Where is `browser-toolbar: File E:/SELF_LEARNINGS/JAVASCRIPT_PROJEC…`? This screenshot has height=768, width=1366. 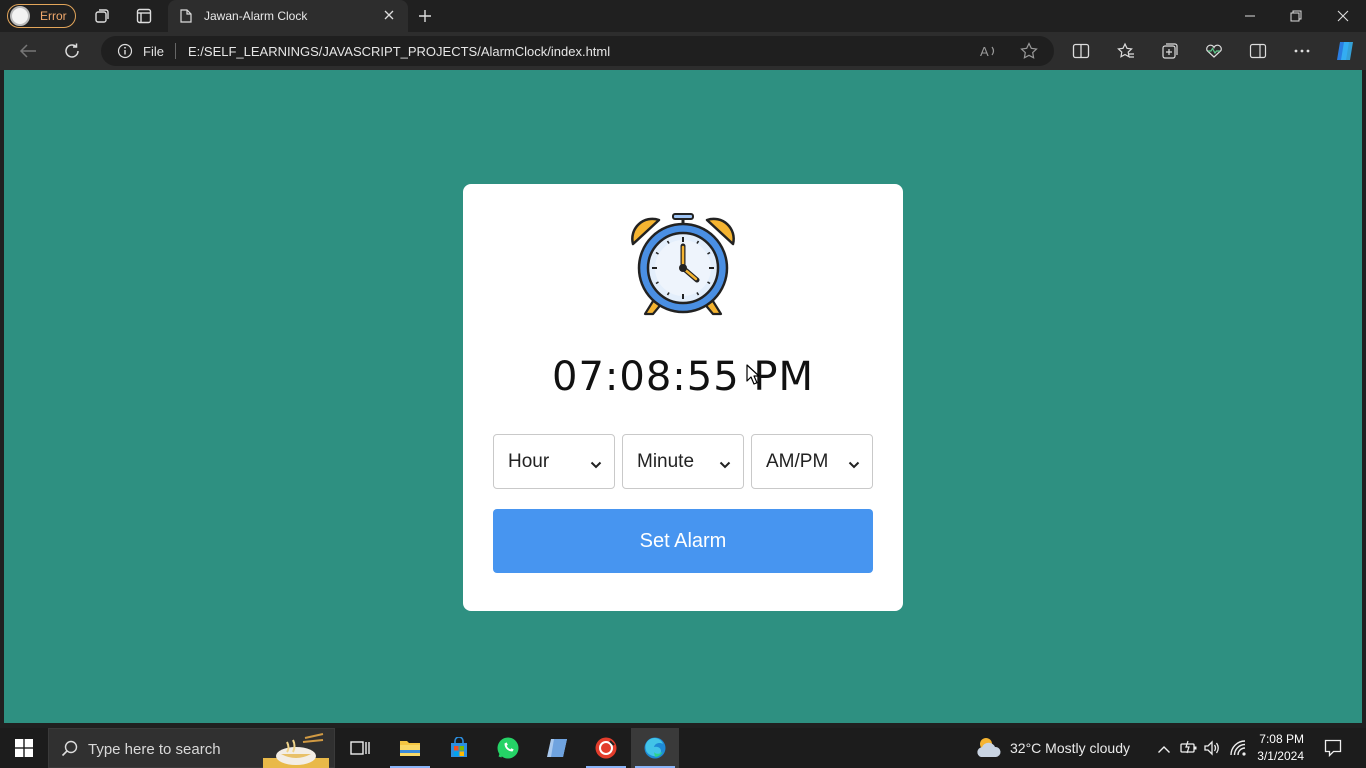
browser-toolbar: File E:/SELF_LEARNINGS/JAVASCRIPT_PROJEC… is located at coordinates (683, 51).